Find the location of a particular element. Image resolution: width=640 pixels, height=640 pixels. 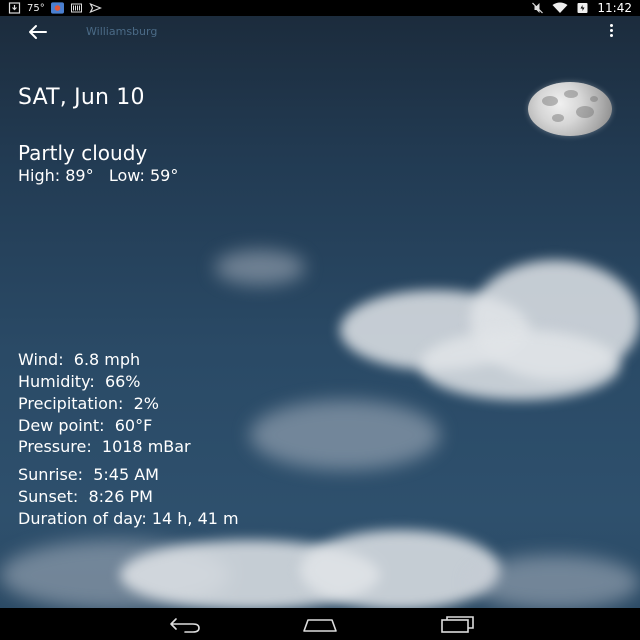

battery-icon is located at coordinates (582, 8).